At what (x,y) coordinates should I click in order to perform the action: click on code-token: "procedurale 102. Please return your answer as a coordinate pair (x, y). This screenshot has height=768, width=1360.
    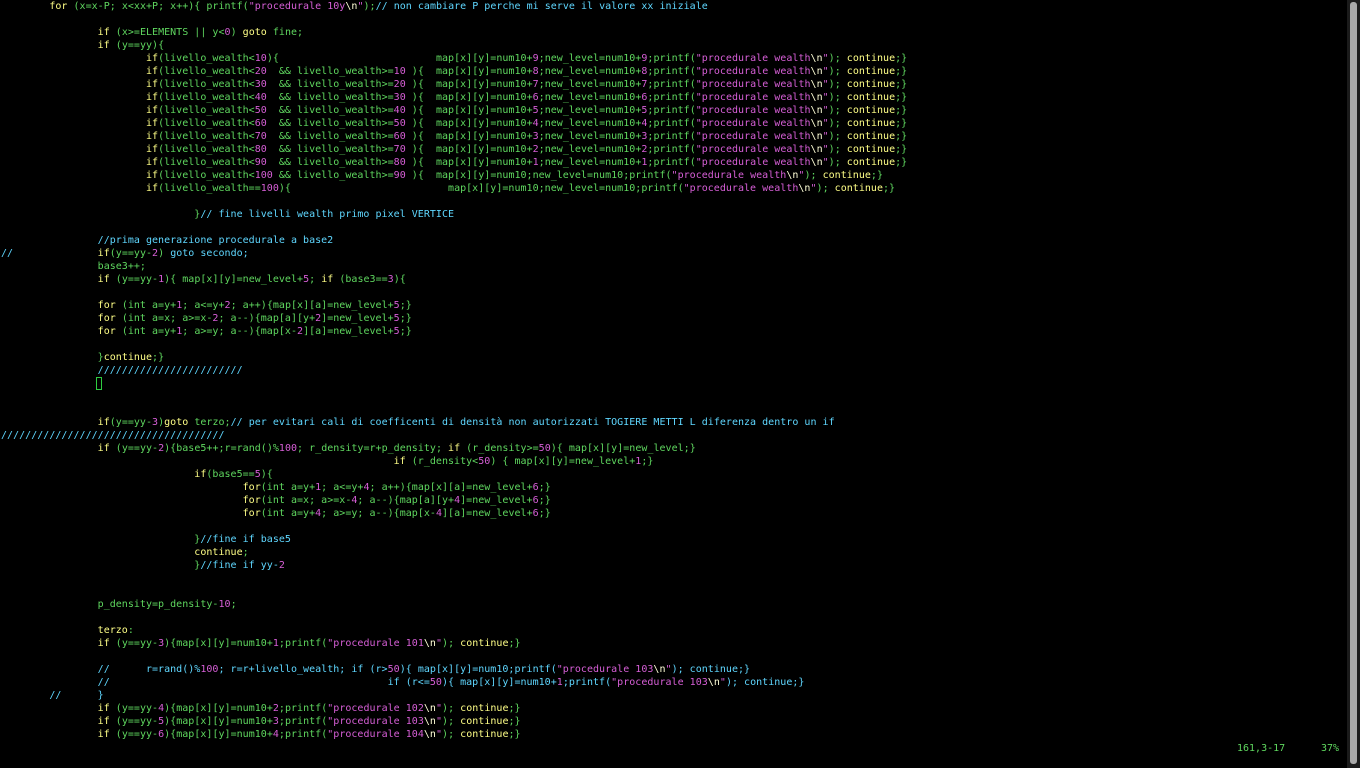
    Looking at the image, I should click on (375, 708).